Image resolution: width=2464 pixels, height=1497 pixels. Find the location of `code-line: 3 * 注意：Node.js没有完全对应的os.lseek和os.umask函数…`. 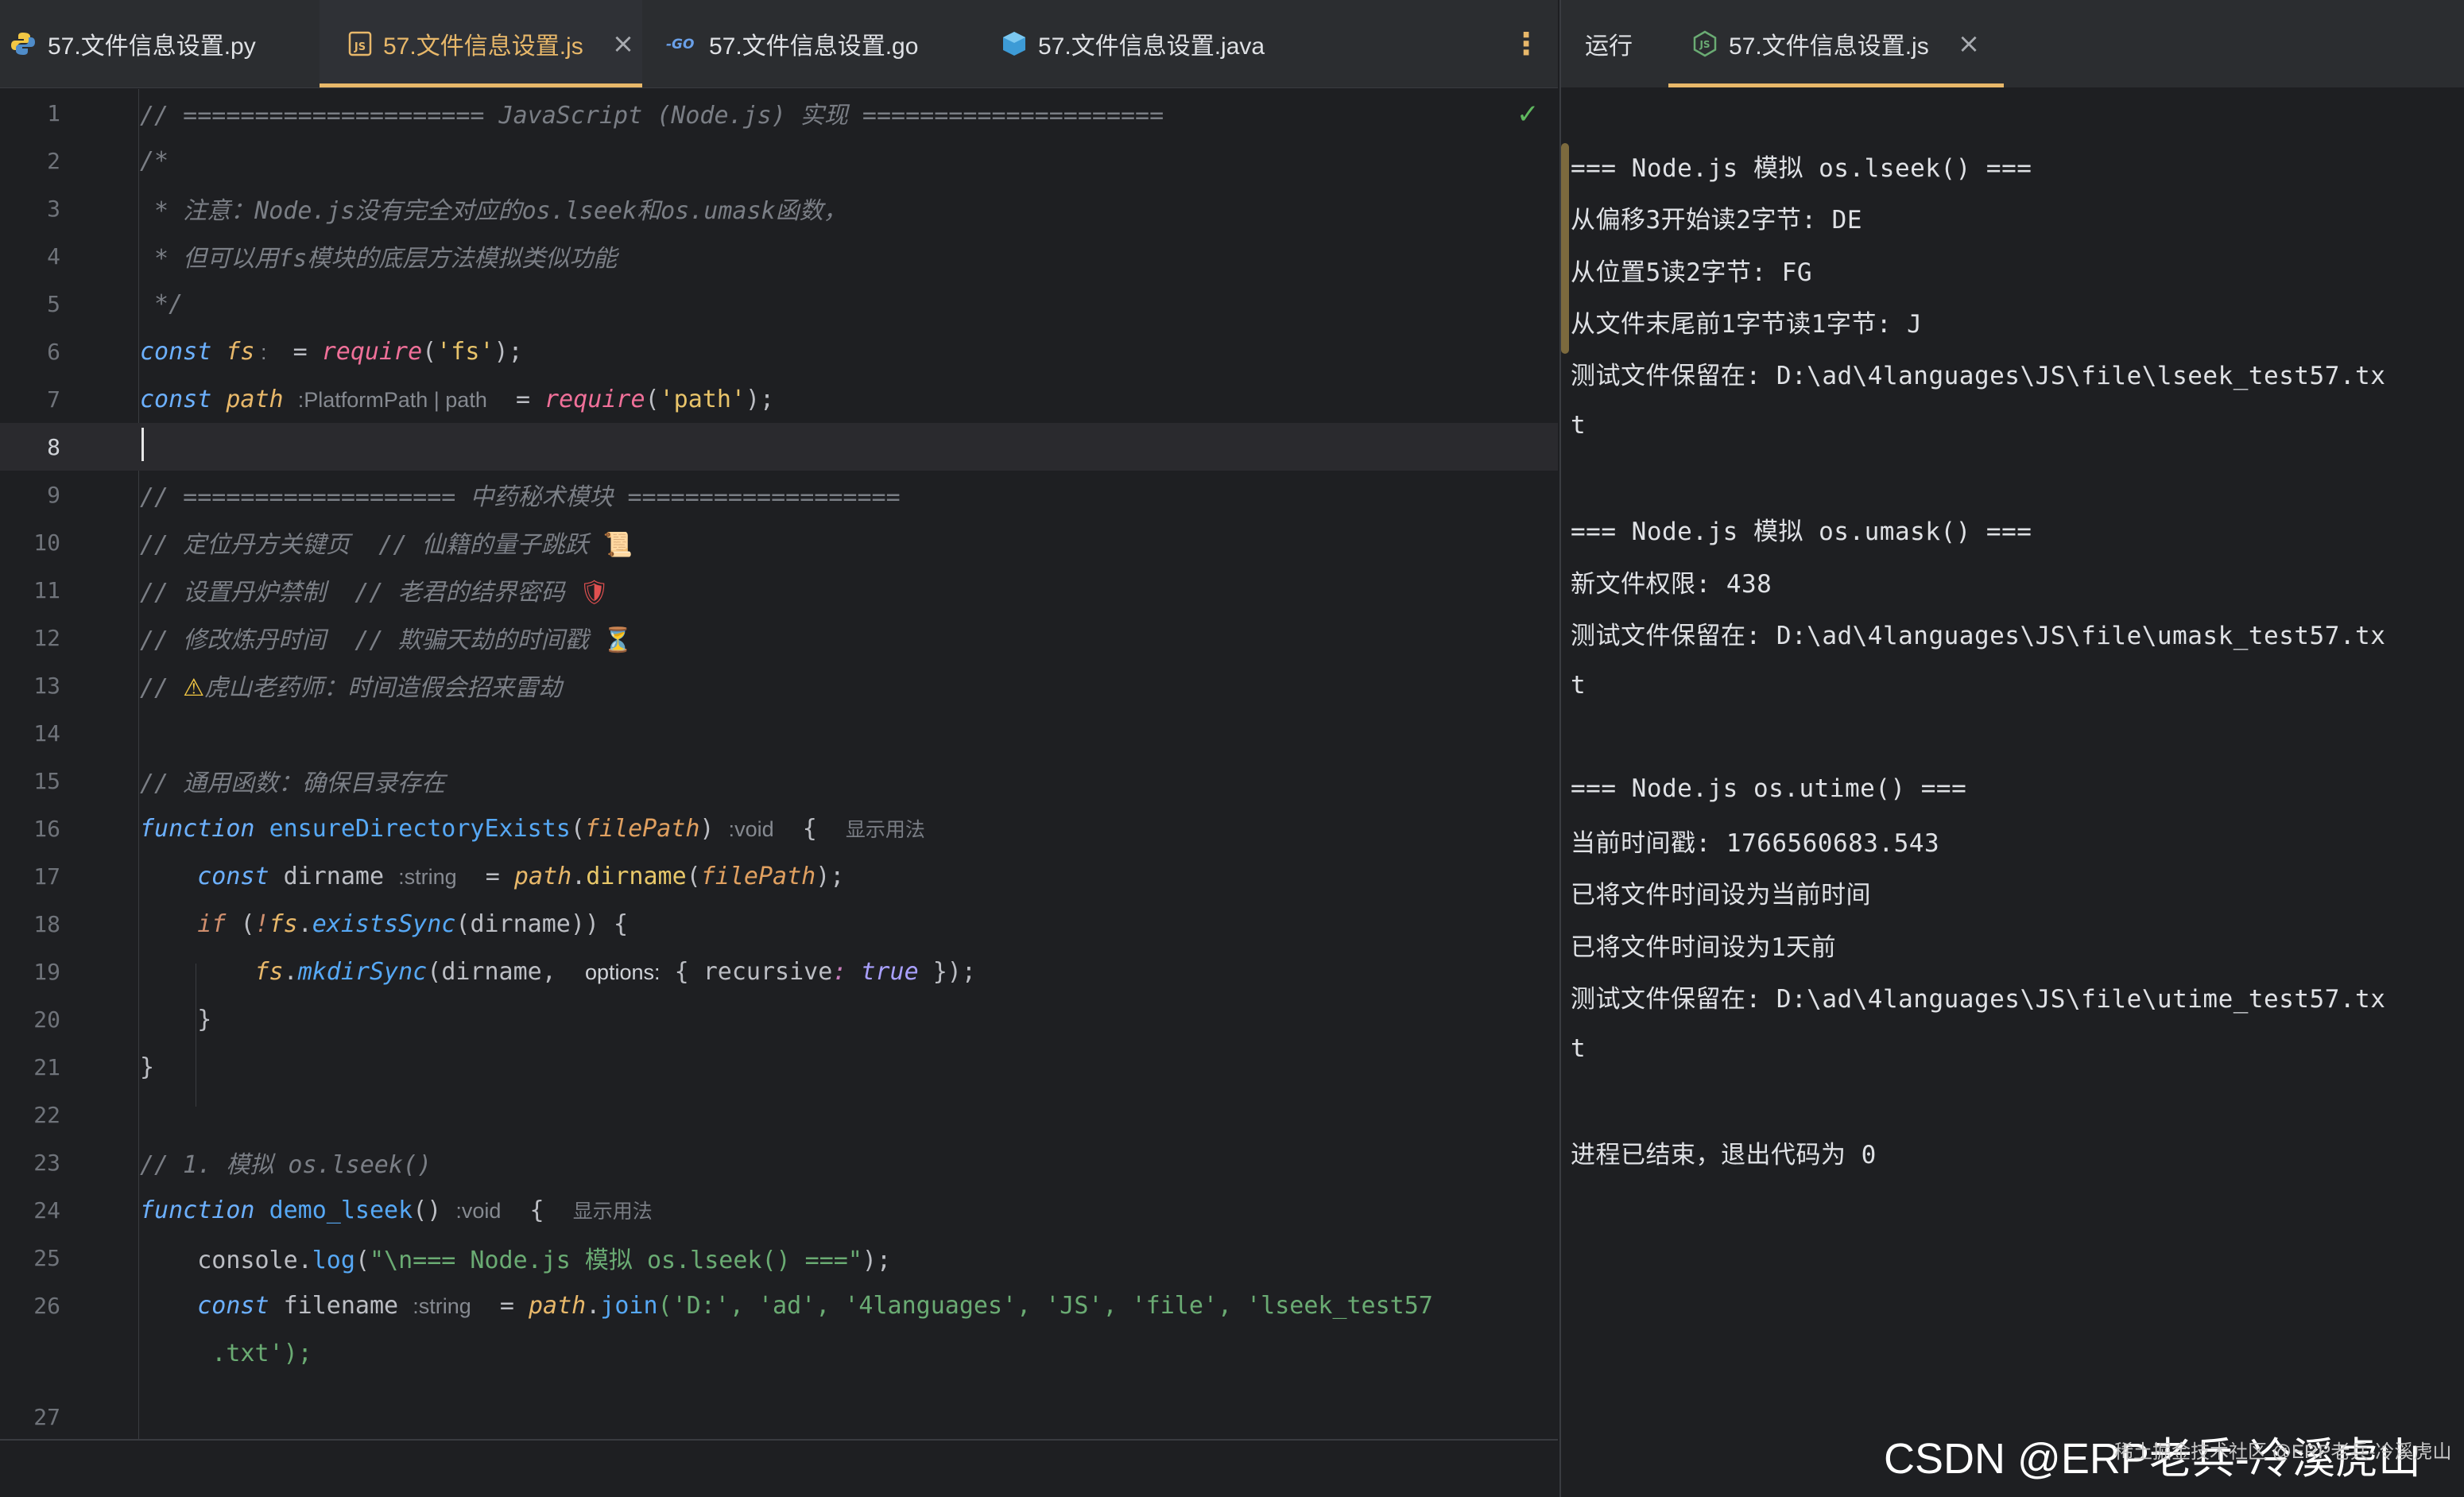

code-line: 3 * 注意：Node.js没有完全对应的os.lseek和os.umask函数… is located at coordinates (779, 208).